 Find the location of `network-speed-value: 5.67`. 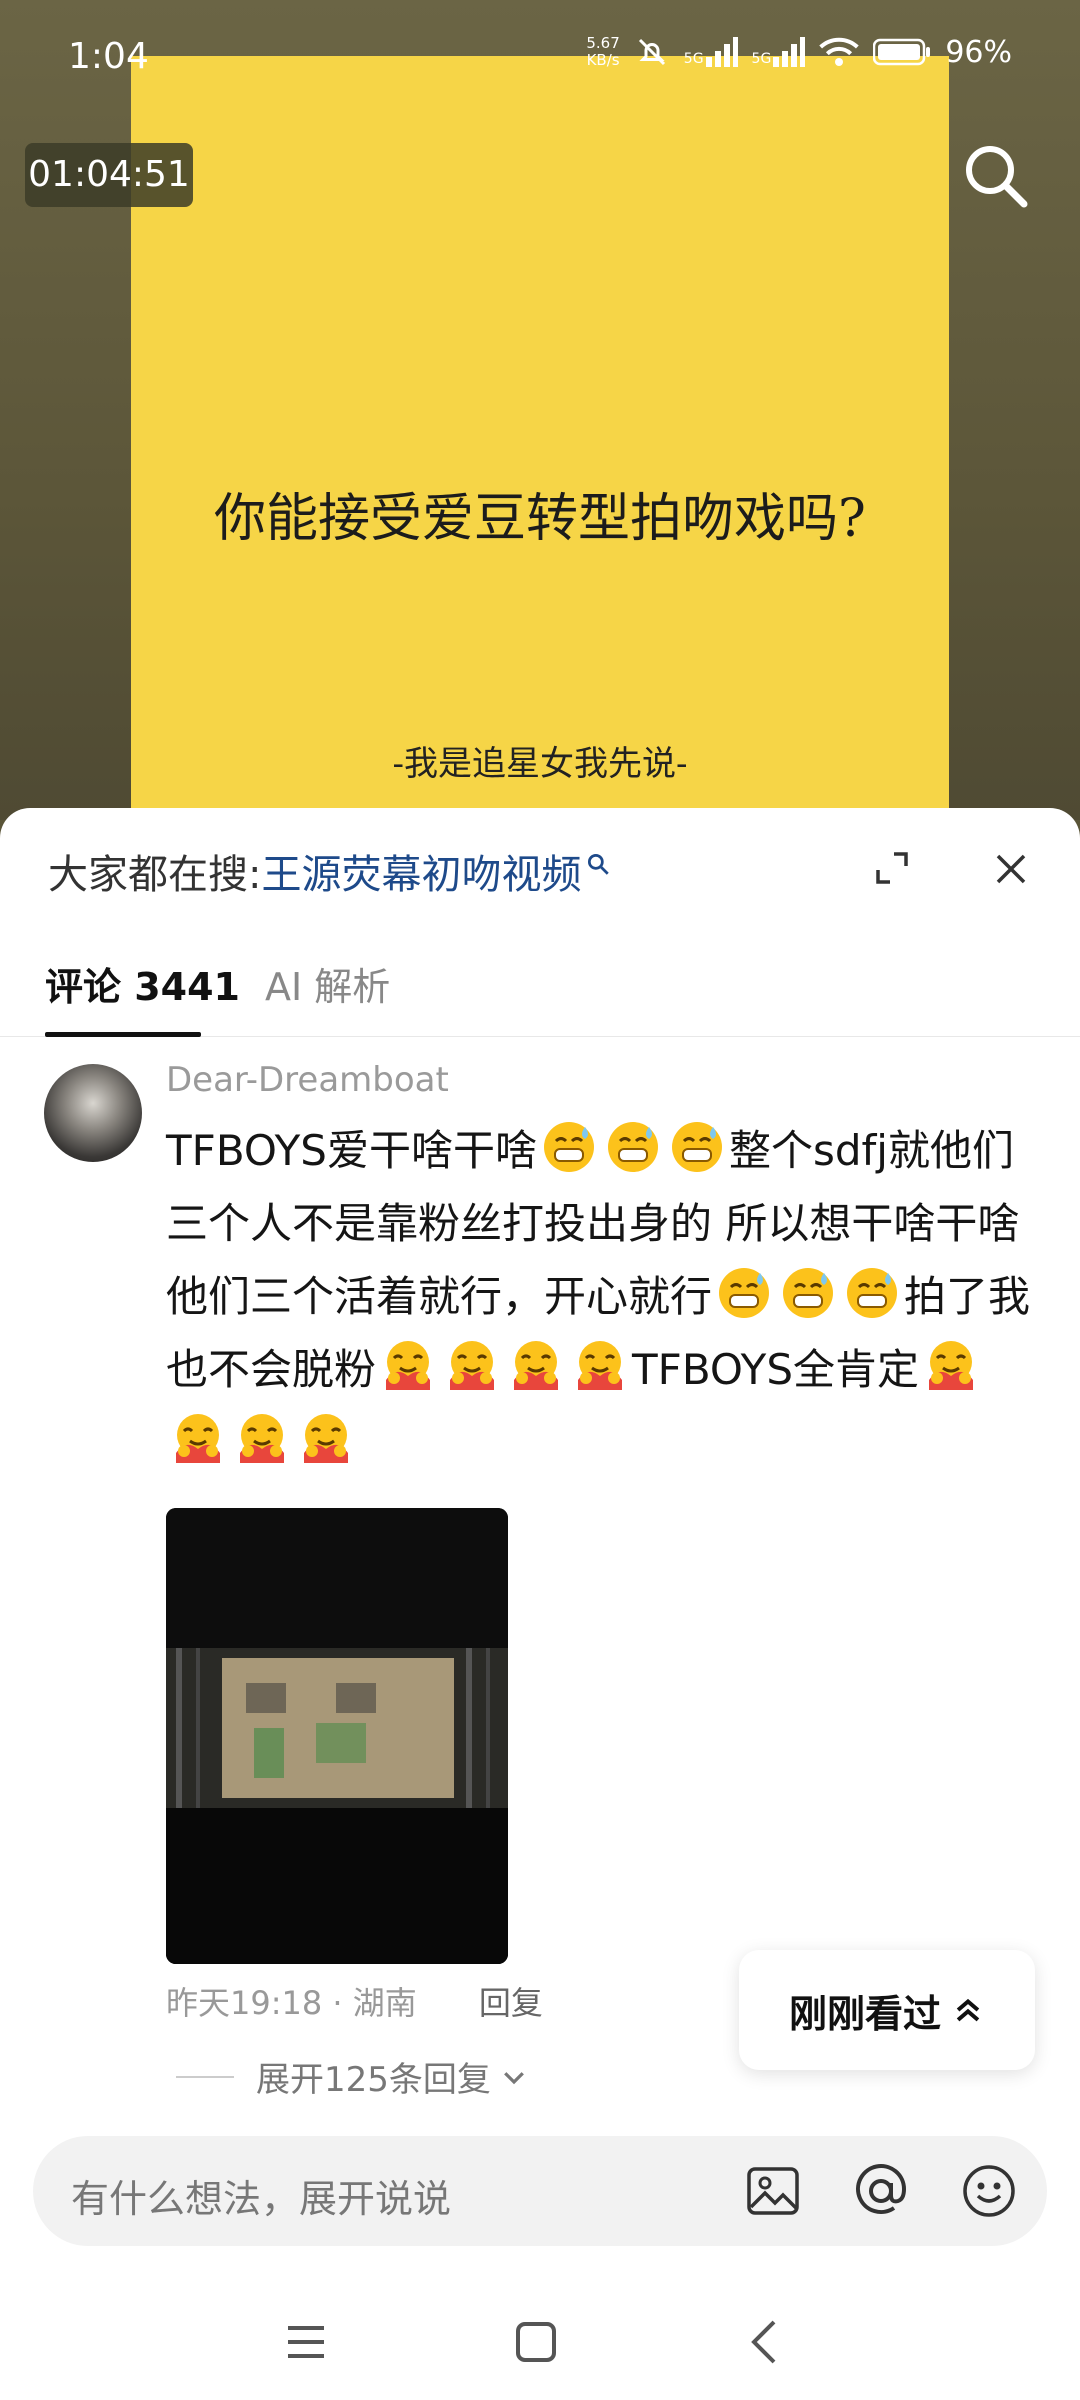

network-speed-value: 5.67 is located at coordinates (603, 43).